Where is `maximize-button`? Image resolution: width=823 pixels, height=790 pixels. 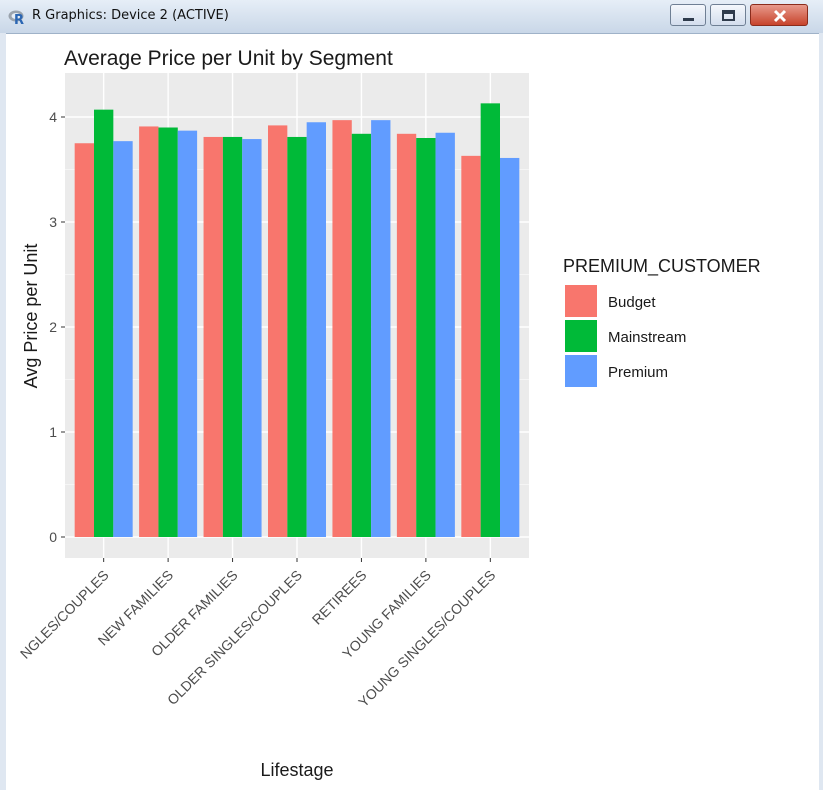 maximize-button is located at coordinates (728, 15).